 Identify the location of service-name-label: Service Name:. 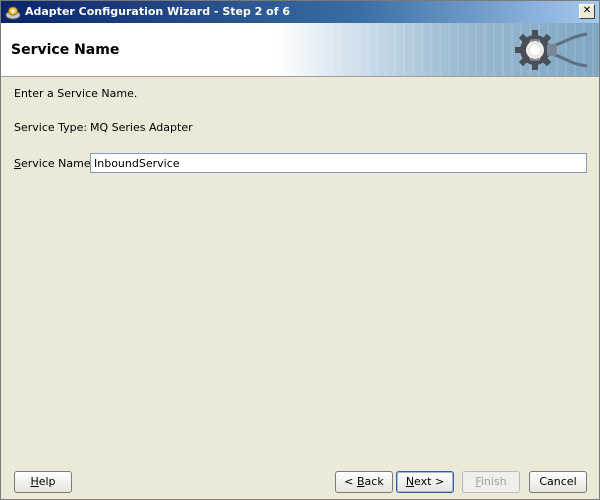
(54, 163).